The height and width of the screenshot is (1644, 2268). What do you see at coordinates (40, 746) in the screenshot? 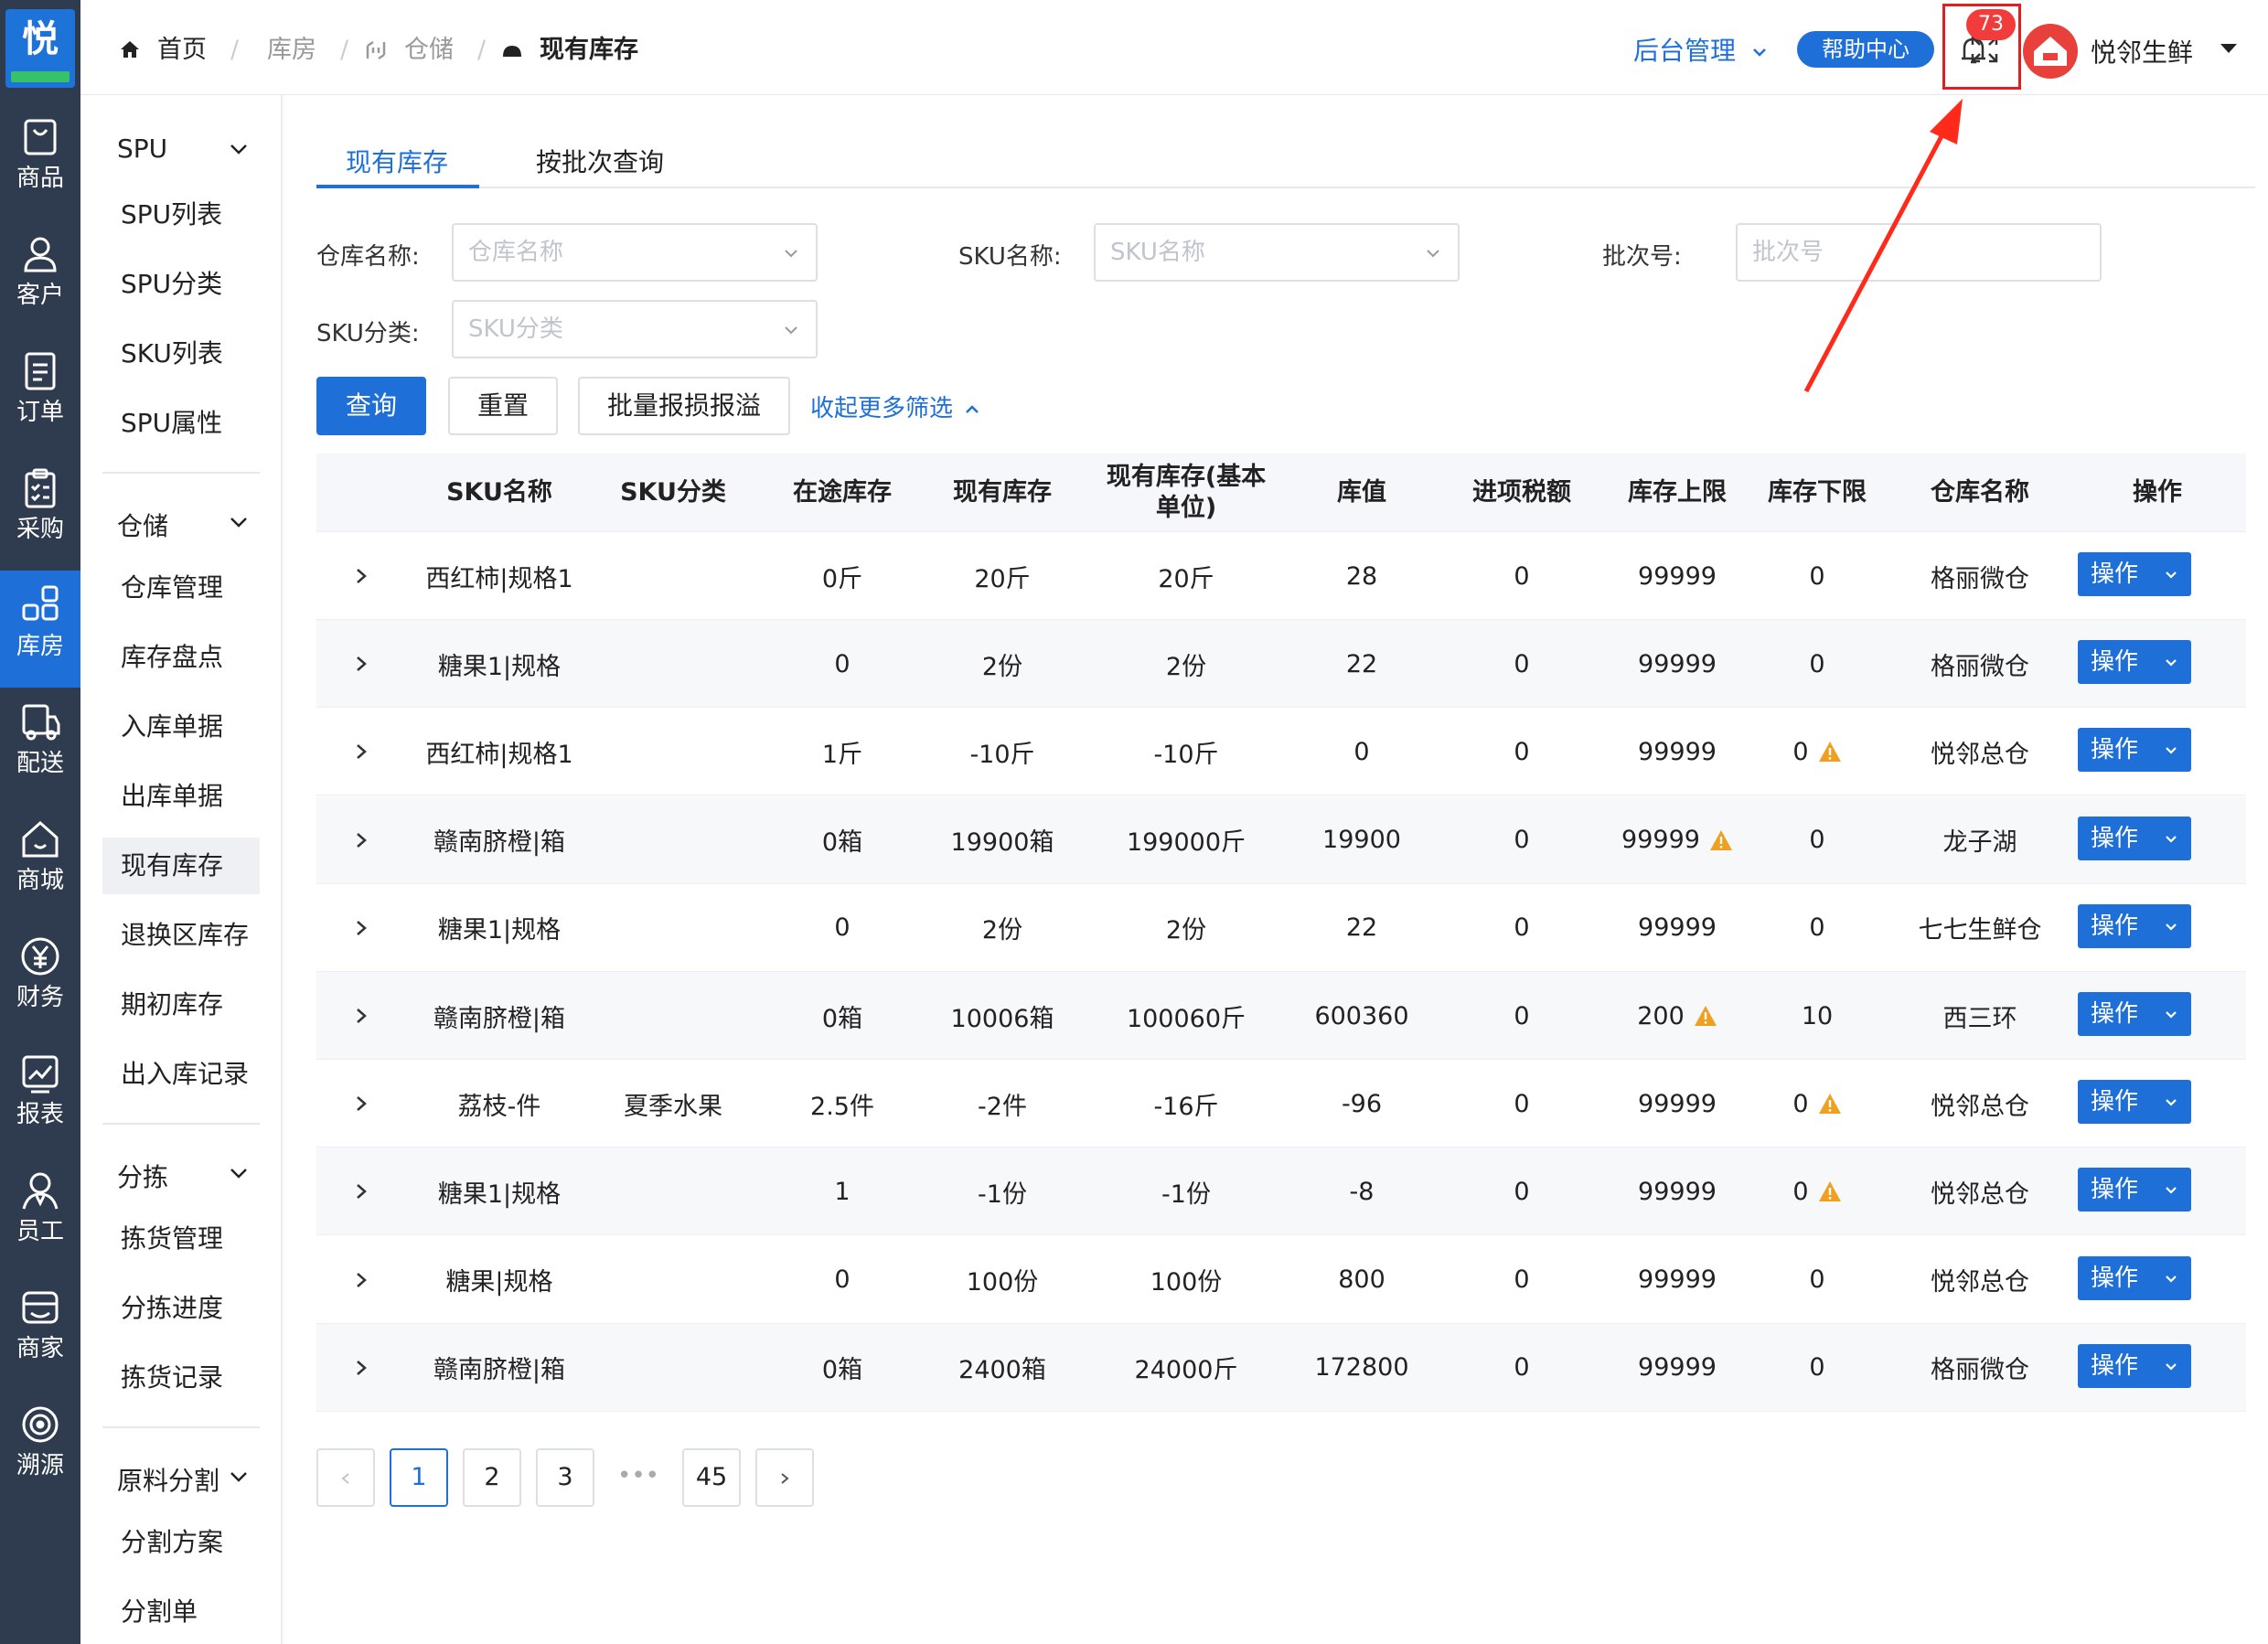
I see `rail-item-delivery: 配送` at bounding box center [40, 746].